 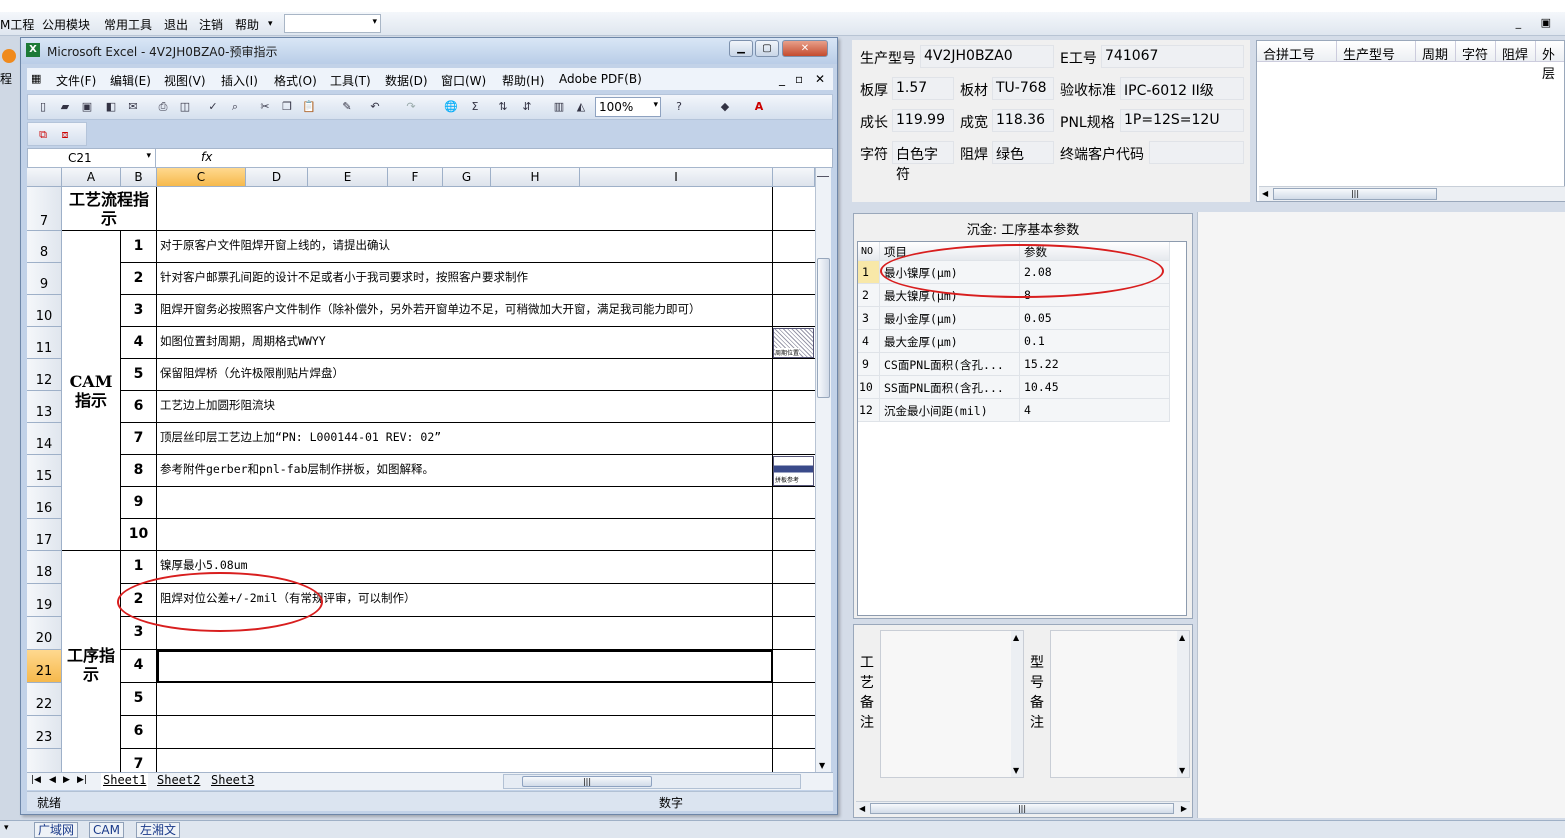 What do you see at coordinates (475, 107) in the screenshot?
I see `autosum-icon: Σ` at bounding box center [475, 107].